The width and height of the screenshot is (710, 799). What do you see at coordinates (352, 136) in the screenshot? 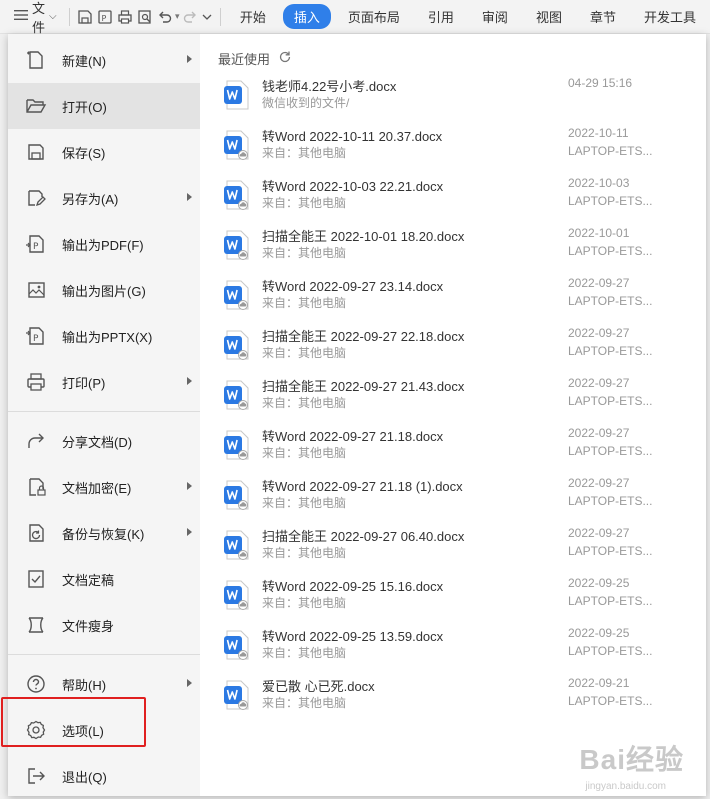
I see `file-name: 转Word 2022-10-11 20.37.docx` at bounding box center [352, 136].